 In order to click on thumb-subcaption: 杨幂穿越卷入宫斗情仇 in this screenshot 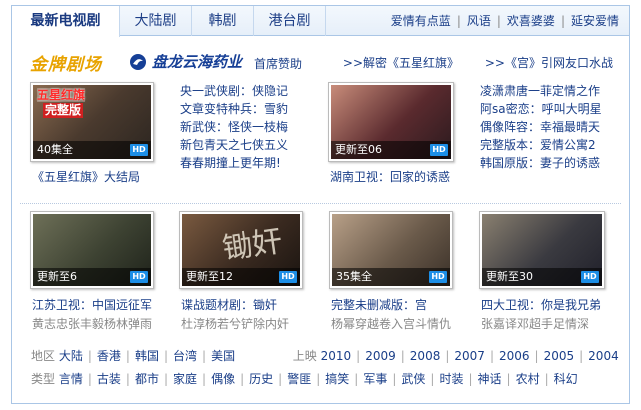, I will do `click(391, 323)`.